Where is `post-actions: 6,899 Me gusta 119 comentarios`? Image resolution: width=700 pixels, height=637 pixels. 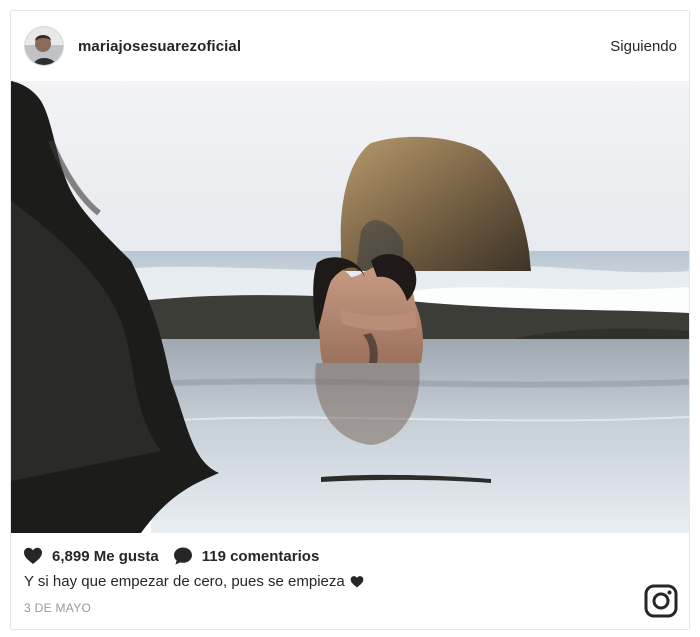
post-actions: 6,899 Me gusta 119 comentarios is located at coordinates (171, 556).